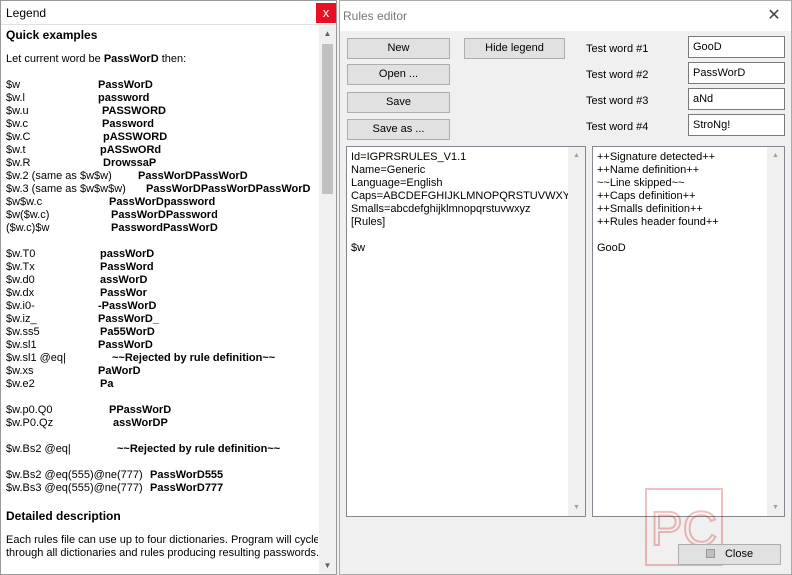 The width and height of the screenshot is (792, 575). I want to click on example-result: assWorDP, so click(140, 423).